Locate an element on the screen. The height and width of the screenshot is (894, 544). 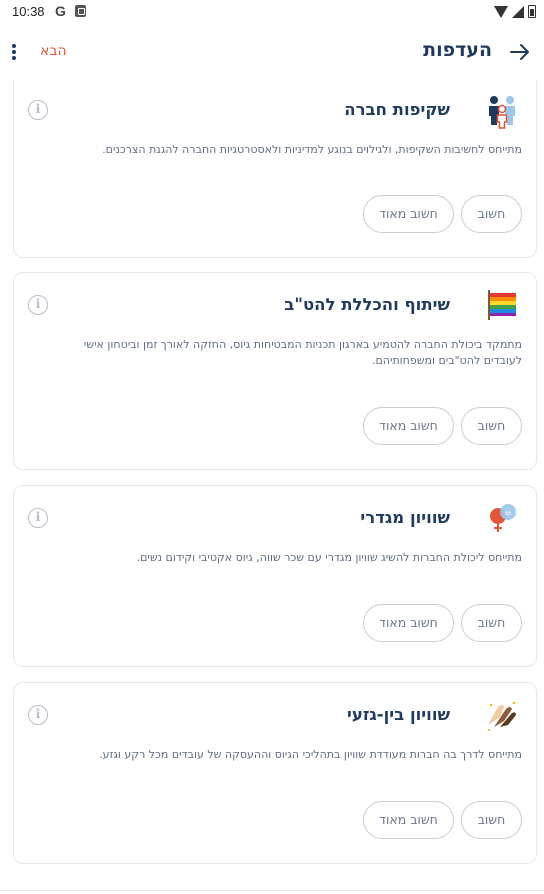
gender-equality-icon: = is located at coordinates (503, 518).